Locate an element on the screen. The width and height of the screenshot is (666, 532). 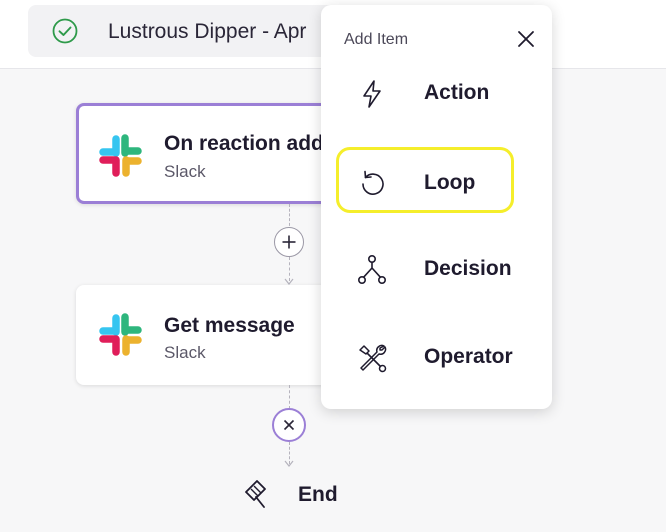
menu-item-label: Loop is located at coordinates (450, 182).